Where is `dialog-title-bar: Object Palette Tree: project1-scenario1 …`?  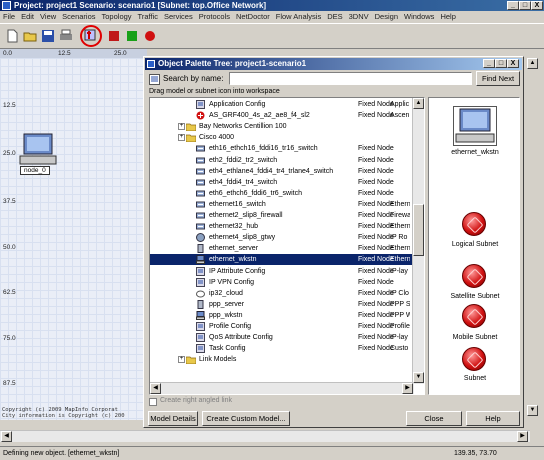 dialog-title-bar: Object Palette Tree: project1-scenario1 … is located at coordinates (333, 64).